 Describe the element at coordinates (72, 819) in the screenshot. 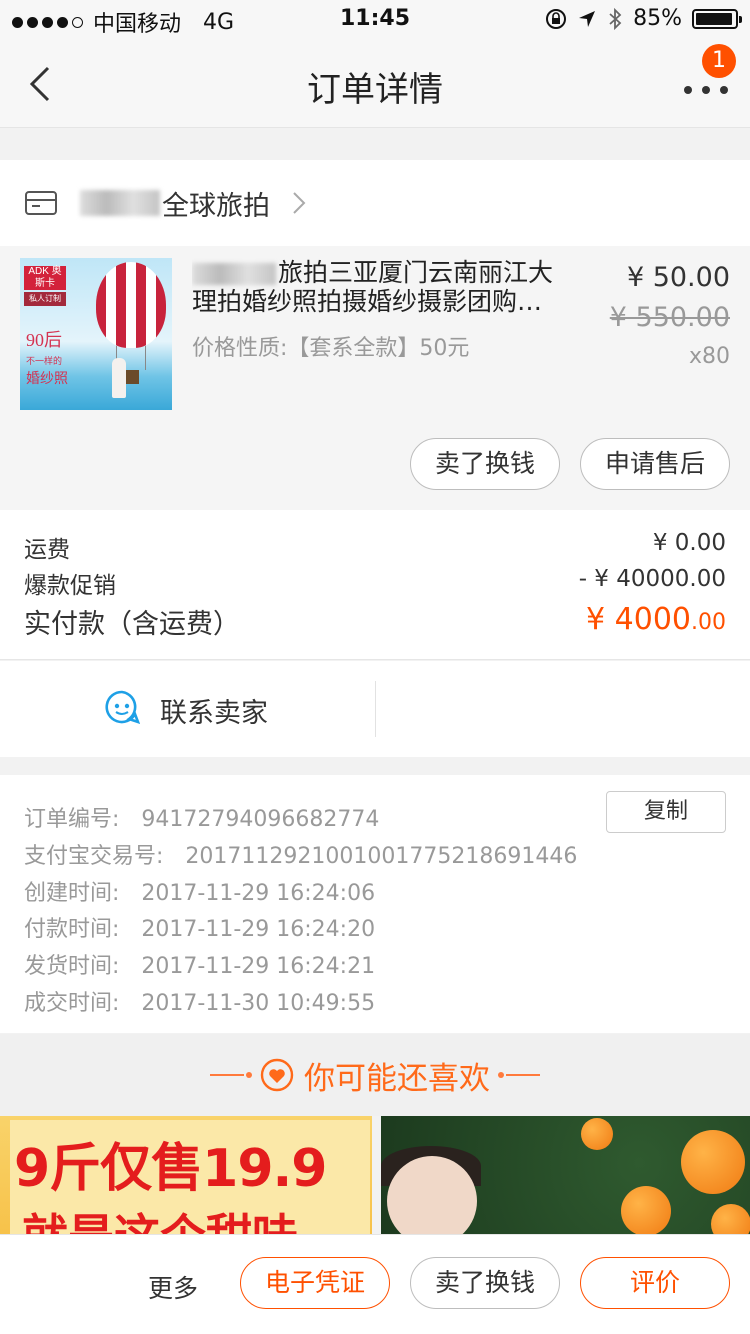

I see `info-label: 订单编号:` at that location.